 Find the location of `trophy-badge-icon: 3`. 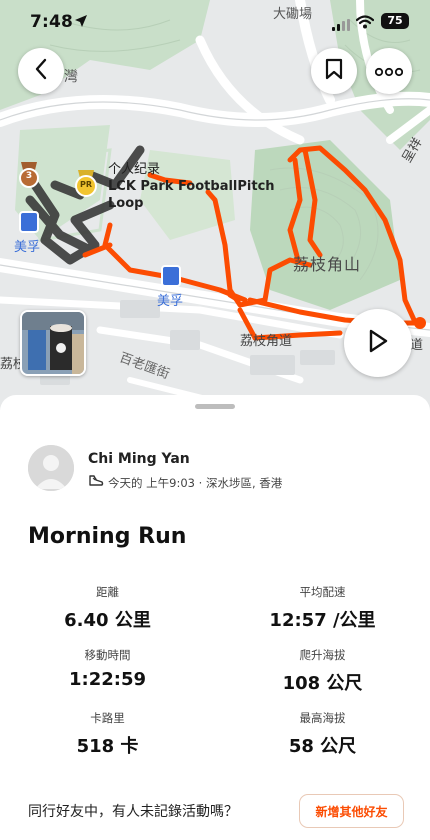

trophy-badge-icon: 3 is located at coordinates (29, 175).